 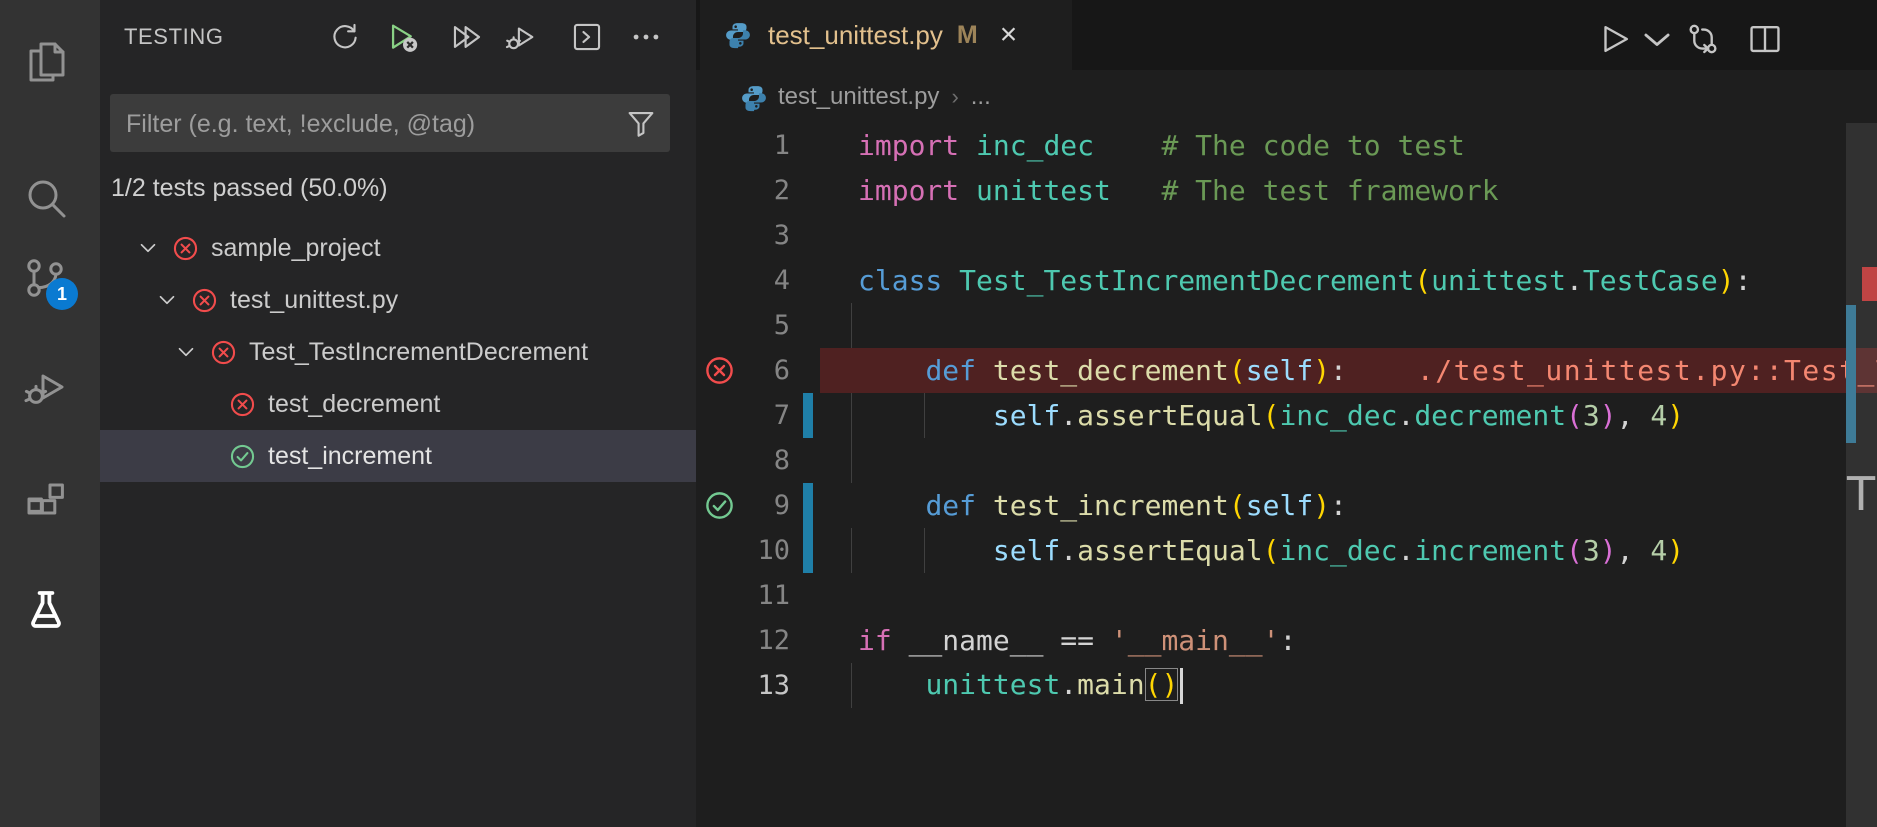 What do you see at coordinates (398, 300) in the screenshot?
I see `test-tree-item-test_unittest.py: test_unittest.py` at bounding box center [398, 300].